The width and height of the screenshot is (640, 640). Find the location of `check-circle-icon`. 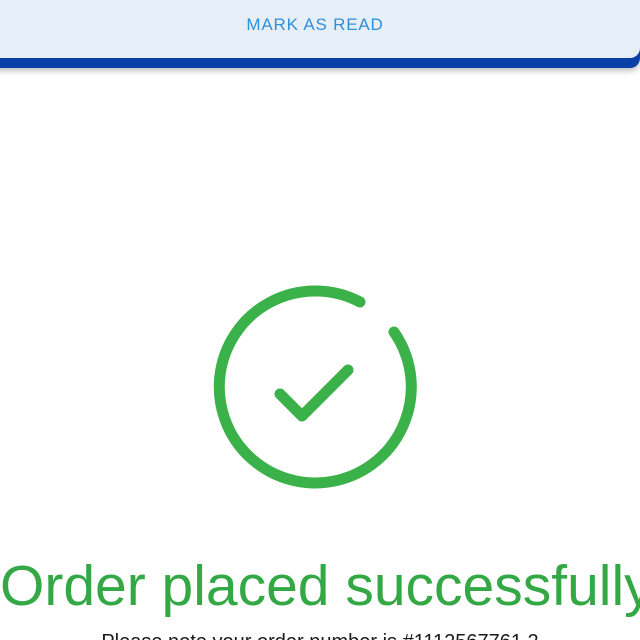

check-circle-icon is located at coordinates (314, 386).